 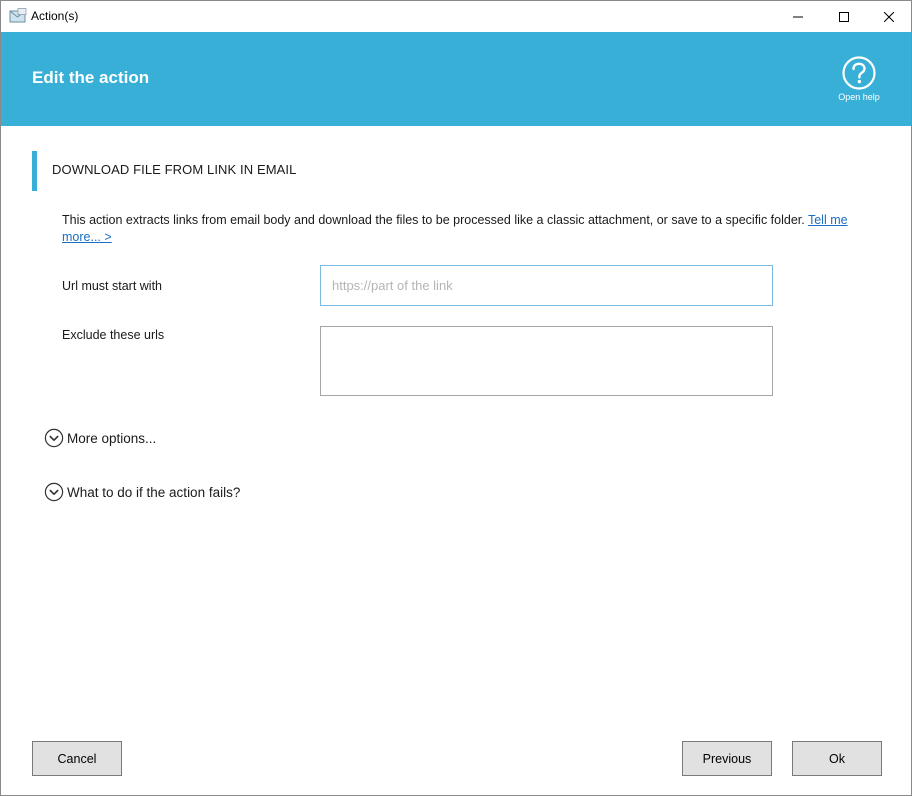 I want to click on close-icon, so click(x=889, y=16).